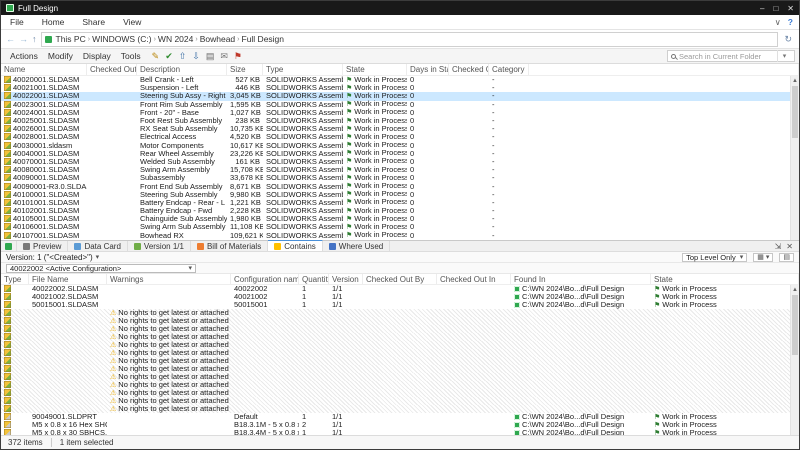 The height and width of the screenshot is (450, 800). Describe the element at coordinates (217, 39) in the screenshot. I see `breadcrumb-item: Bowhead` at that location.